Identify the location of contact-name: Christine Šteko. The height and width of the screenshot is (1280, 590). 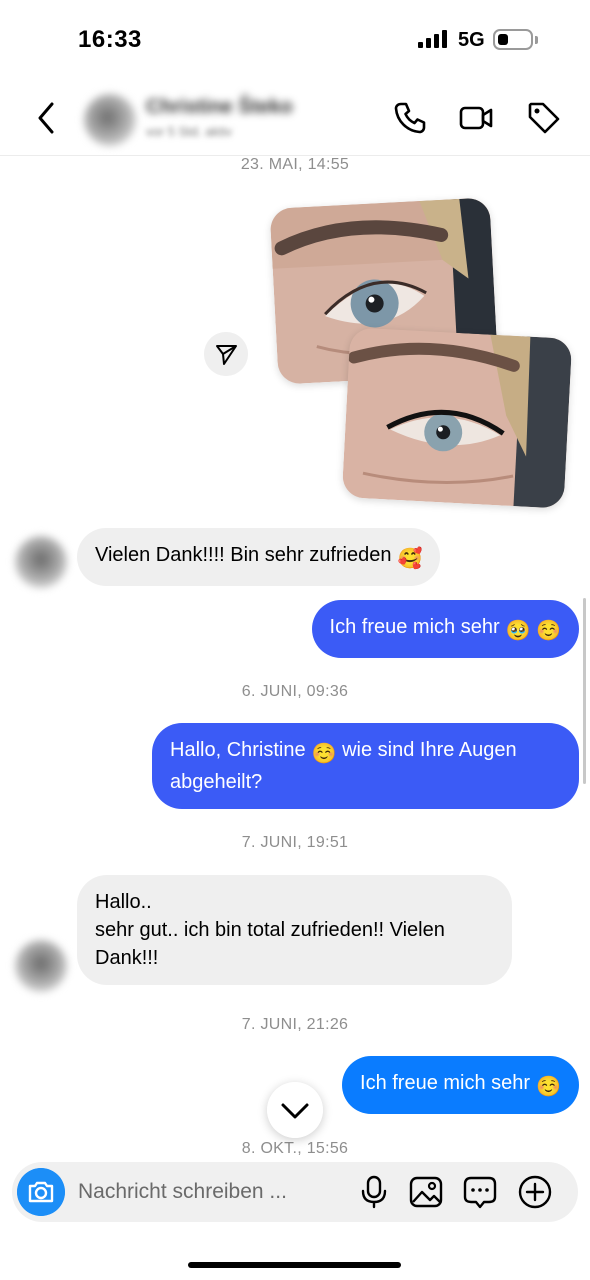
(219, 107).